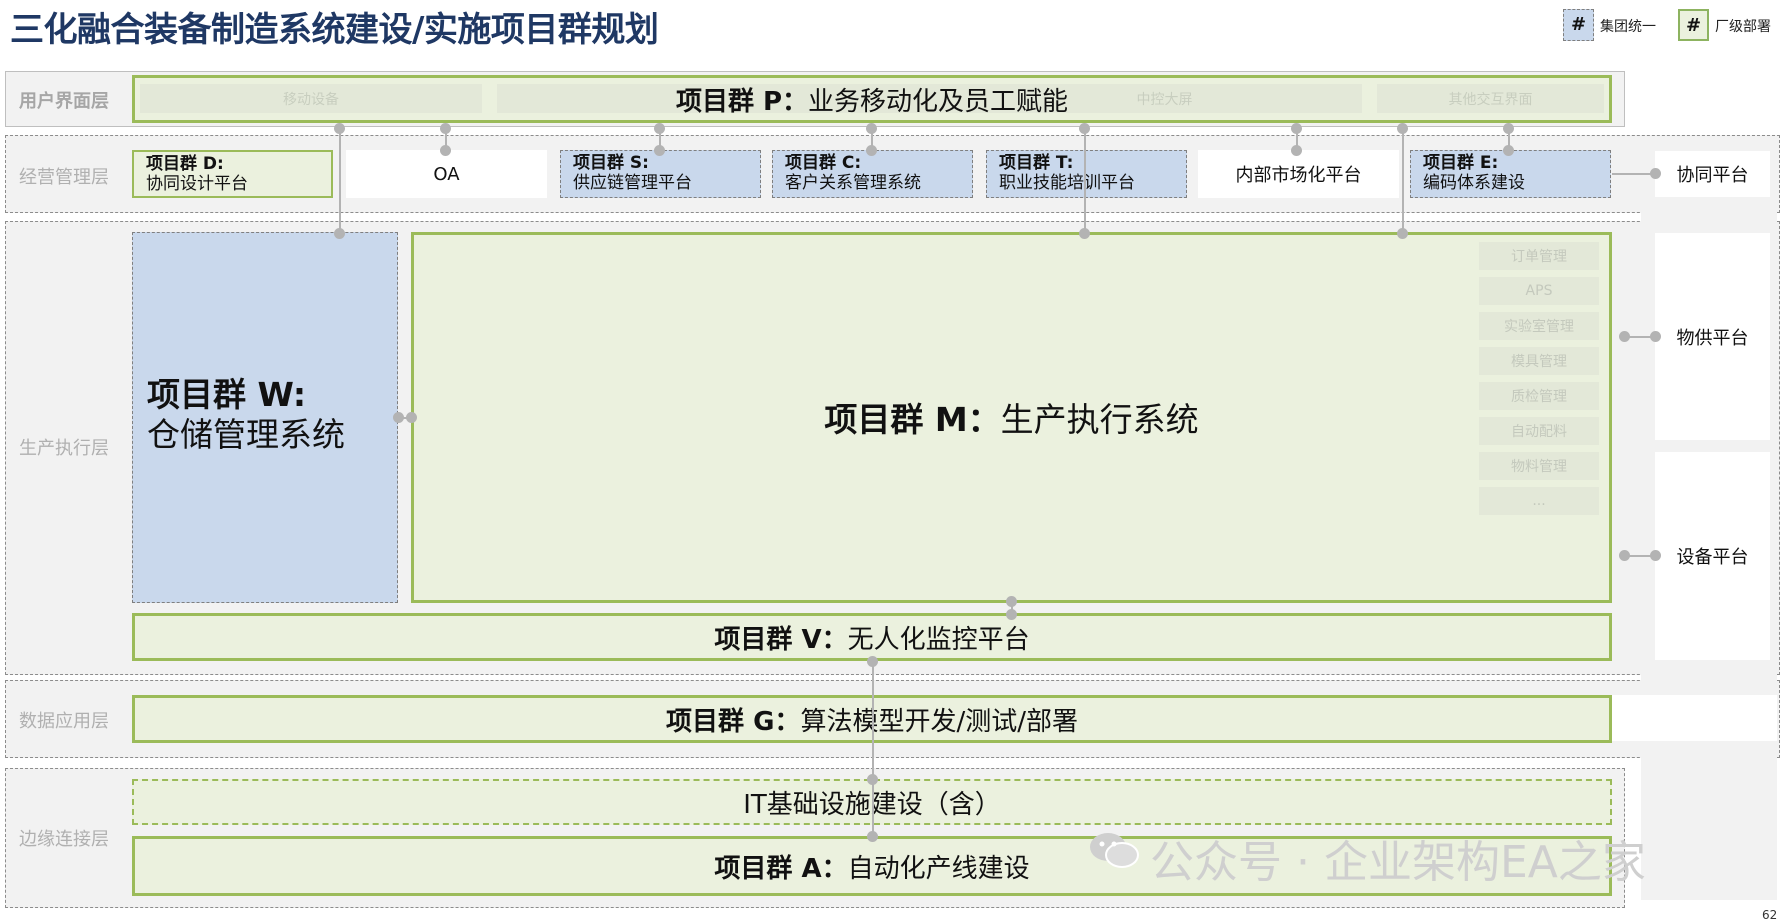 This screenshot has width=1787, height=923. Describe the element at coordinates (823, 163) in the screenshot. I see `project-c-name: 项目群 C:` at that location.